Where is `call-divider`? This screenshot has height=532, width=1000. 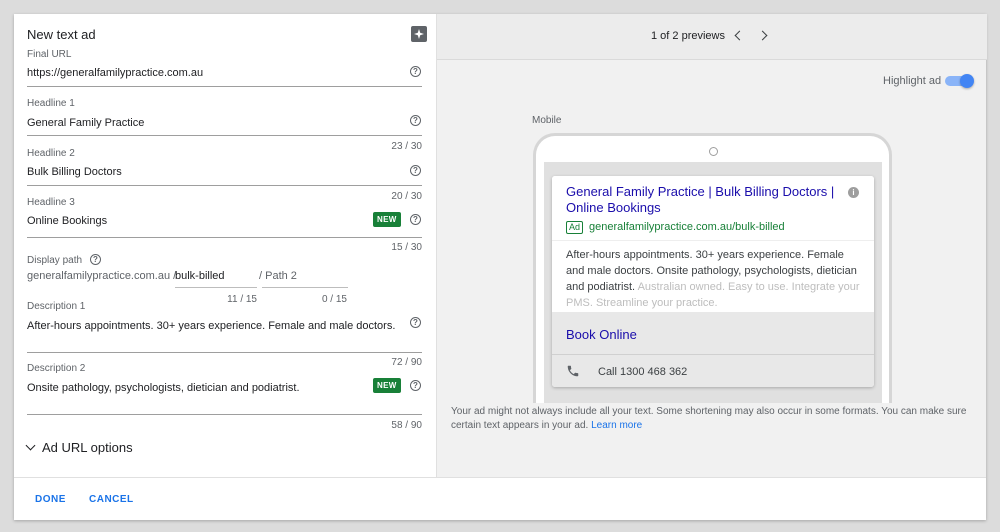
call-divider is located at coordinates (713, 354).